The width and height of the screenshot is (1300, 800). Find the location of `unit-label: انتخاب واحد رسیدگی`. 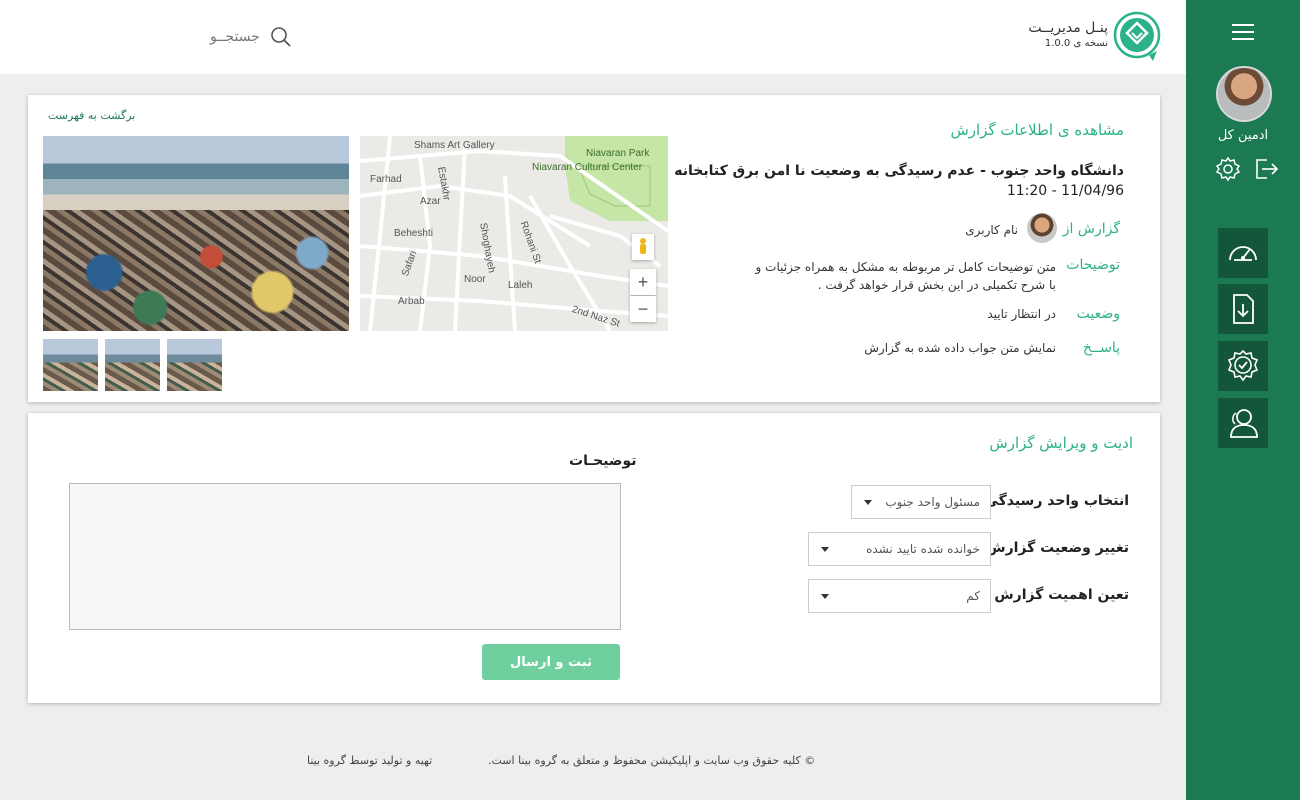

unit-label: انتخاب واحد رسیدگی is located at coordinates (1056, 501).